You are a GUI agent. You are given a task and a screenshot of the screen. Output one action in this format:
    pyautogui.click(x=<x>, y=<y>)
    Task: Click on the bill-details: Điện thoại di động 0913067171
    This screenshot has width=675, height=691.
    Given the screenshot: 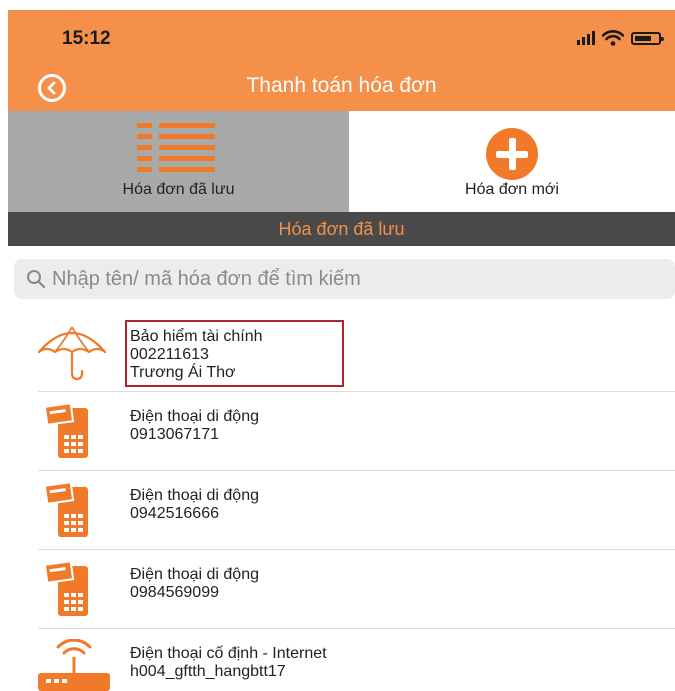 What is the action you would take?
    pyautogui.click(x=194, y=426)
    